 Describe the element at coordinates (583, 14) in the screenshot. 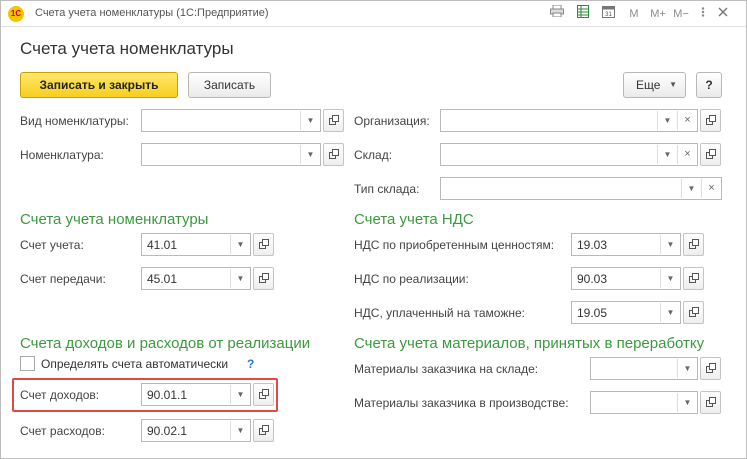

I see `spreadsheet-icon` at that location.